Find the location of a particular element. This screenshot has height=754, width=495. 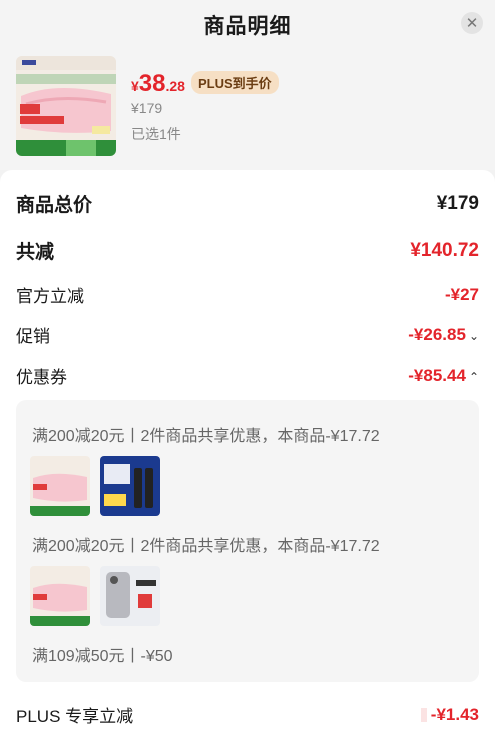

close-icon: ✕ is located at coordinates (472, 23).